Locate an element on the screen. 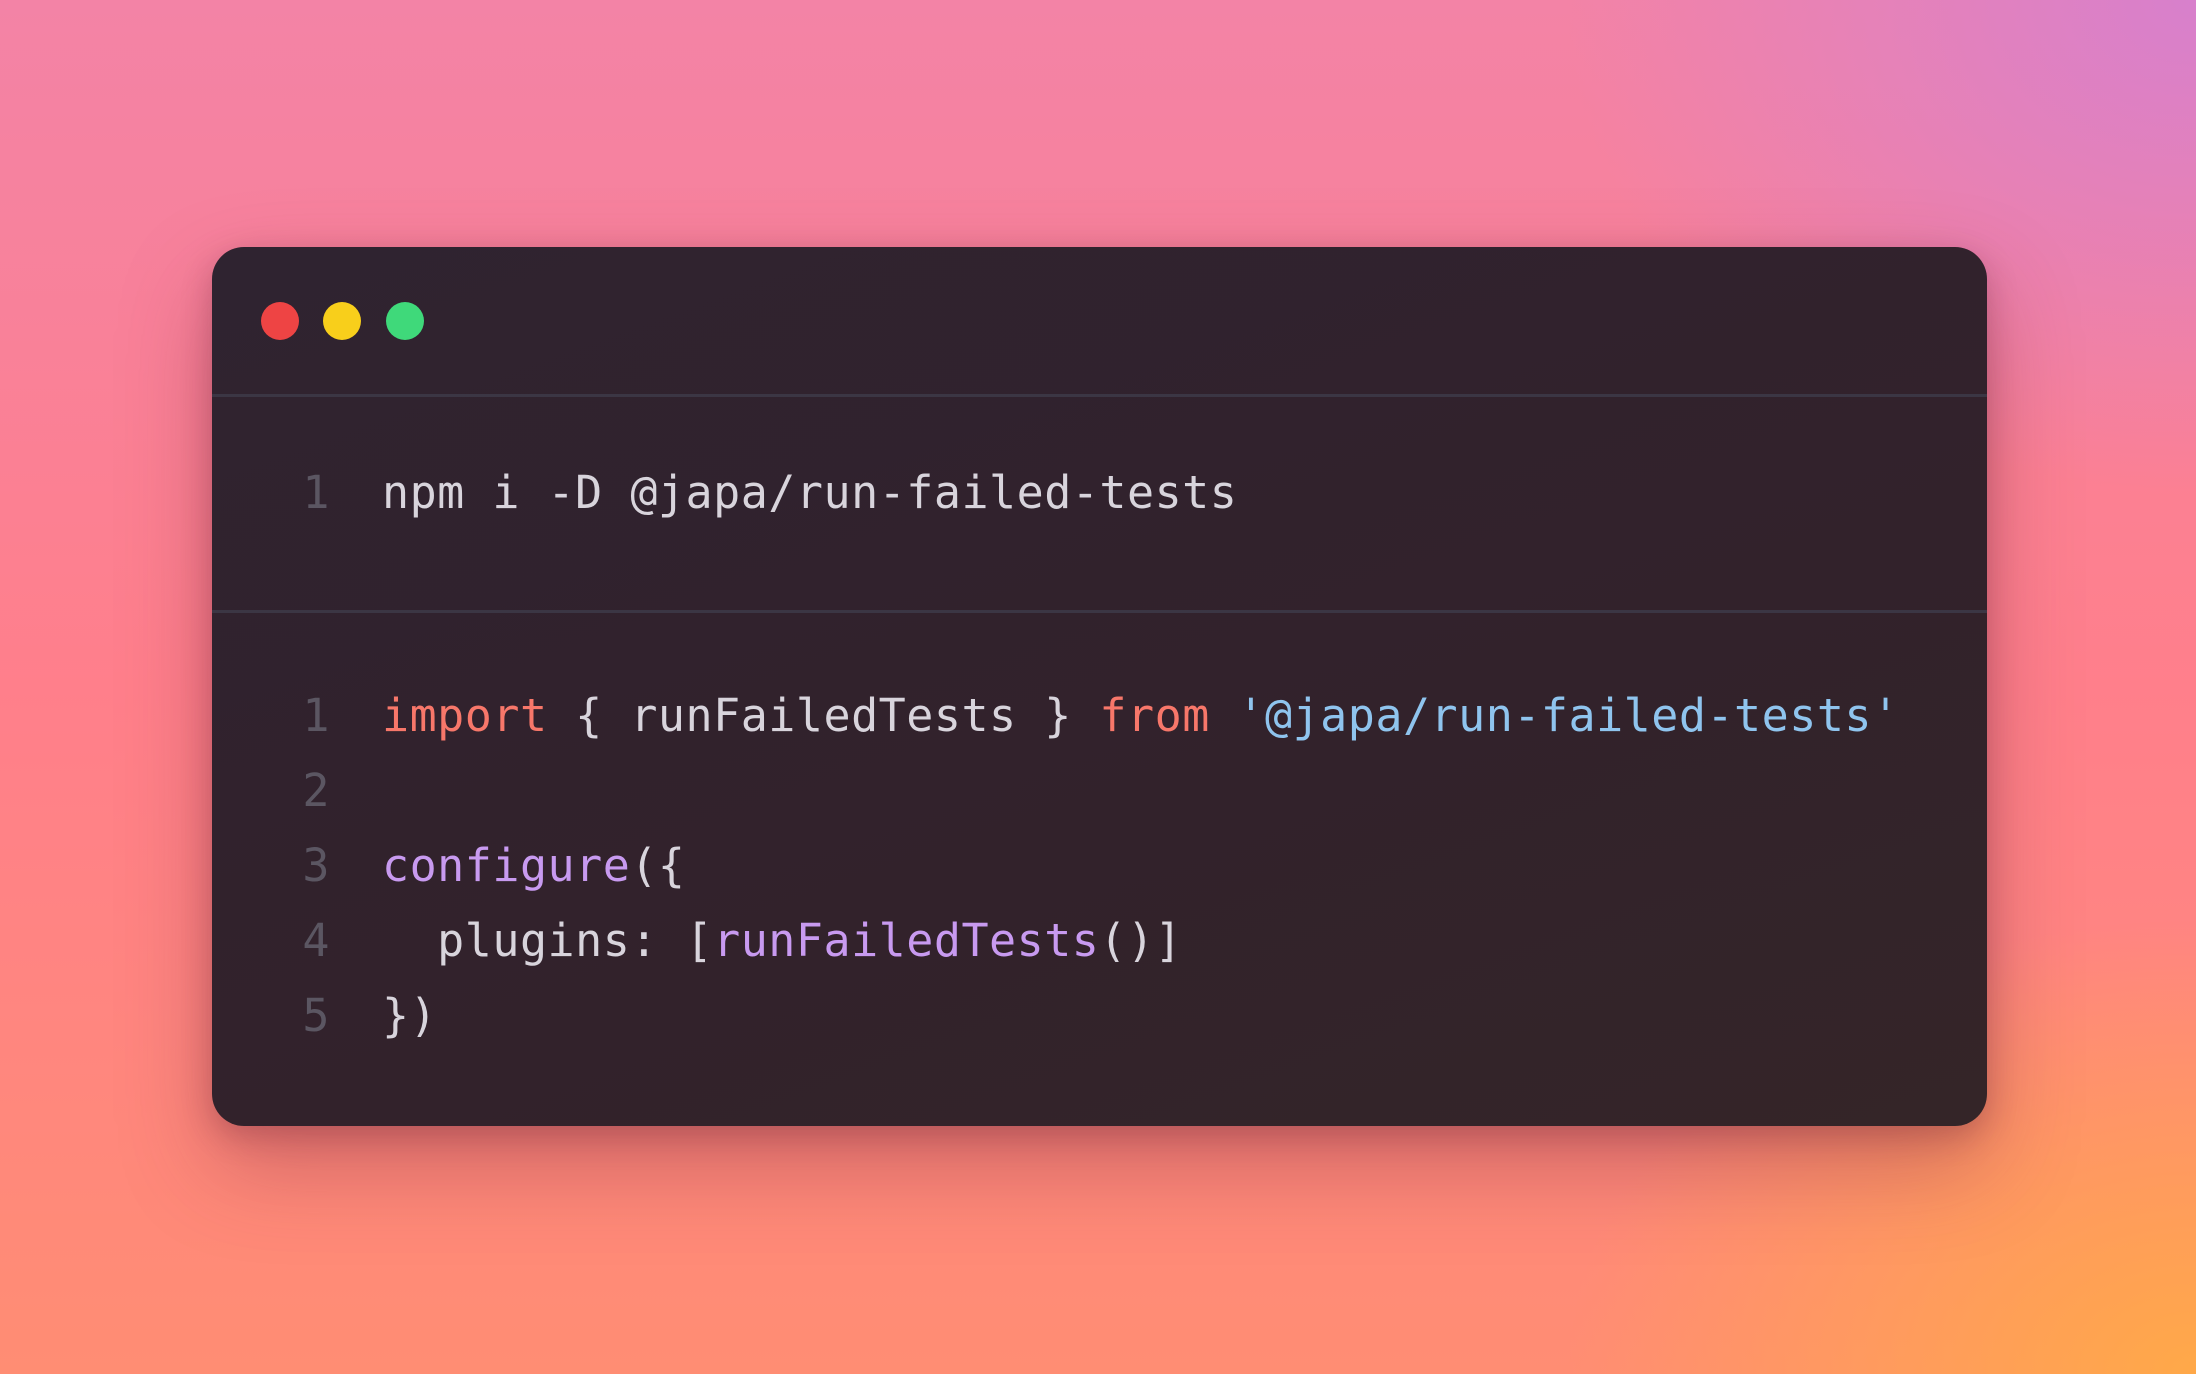 The width and height of the screenshot is (2196, 1374). line-number: 2 is located at coordinates (316, 790).